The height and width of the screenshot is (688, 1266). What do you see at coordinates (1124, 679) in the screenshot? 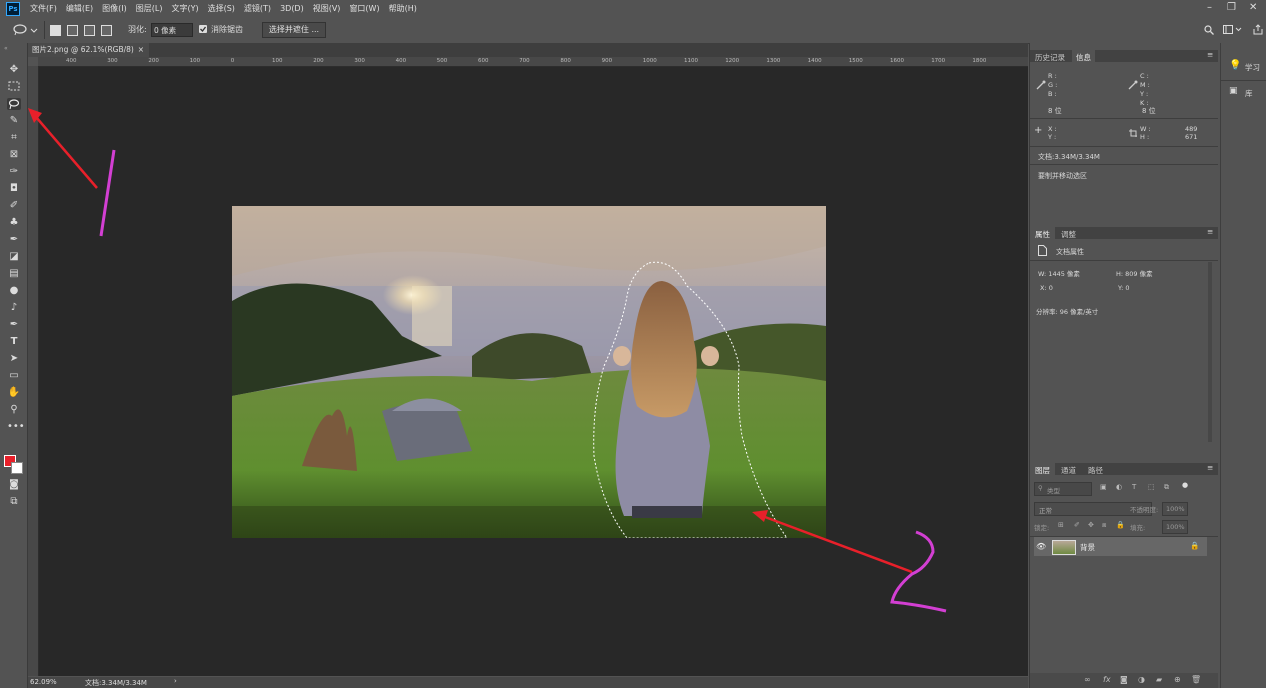
I see `mask-icon: ◙` at bounding box center [1124, 679].